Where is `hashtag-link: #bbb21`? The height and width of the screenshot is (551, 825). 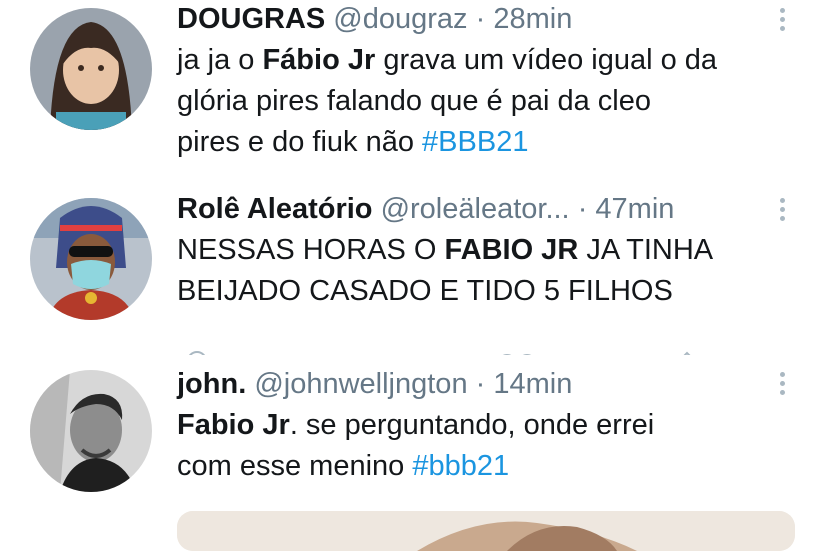
hashtag-link: #bbb21 is located at coordinates (460, 466).